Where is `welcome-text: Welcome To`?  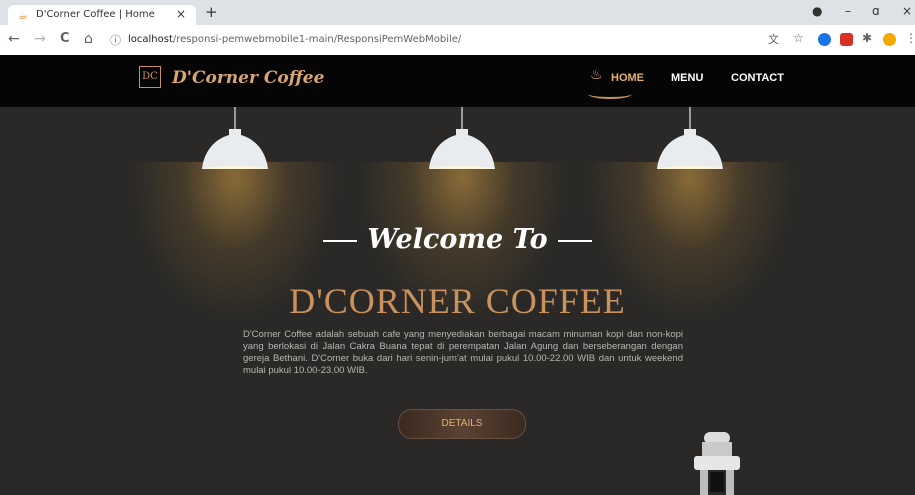
welcome-text: Welcome To is located at coordinates (457, 239).